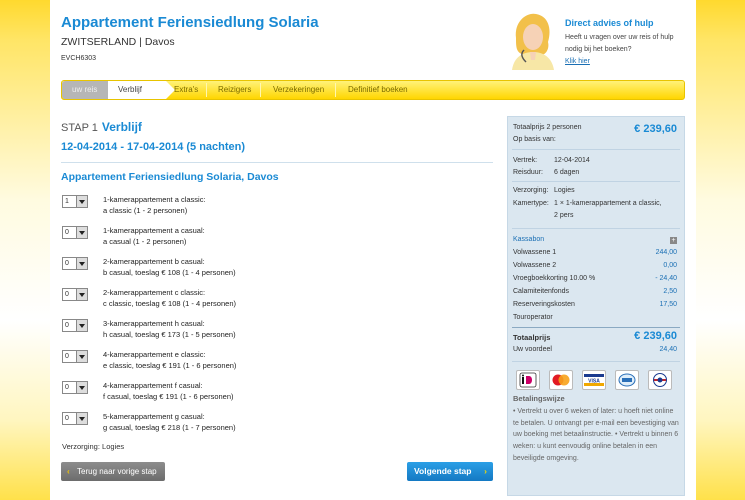 This screenshot has height=500, width=745. What do you see at coordinates (528, 172) in the screenshot?
I see `duration-label: Reisduur:` at bounding box center [528, 172].